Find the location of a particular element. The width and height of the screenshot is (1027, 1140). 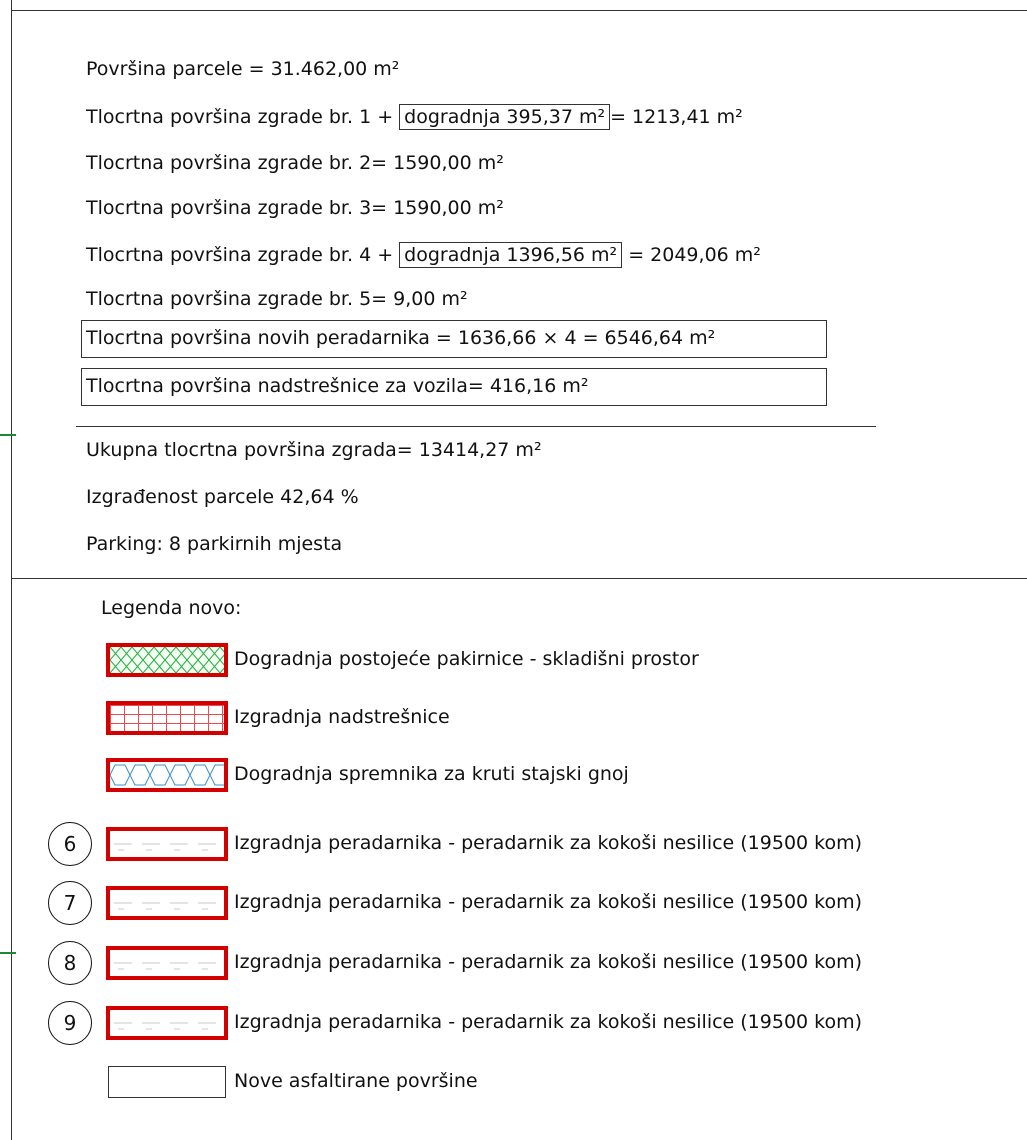

parking-info: Parking: 8 parkirnih mjesta is located at coordinates (214, 544).